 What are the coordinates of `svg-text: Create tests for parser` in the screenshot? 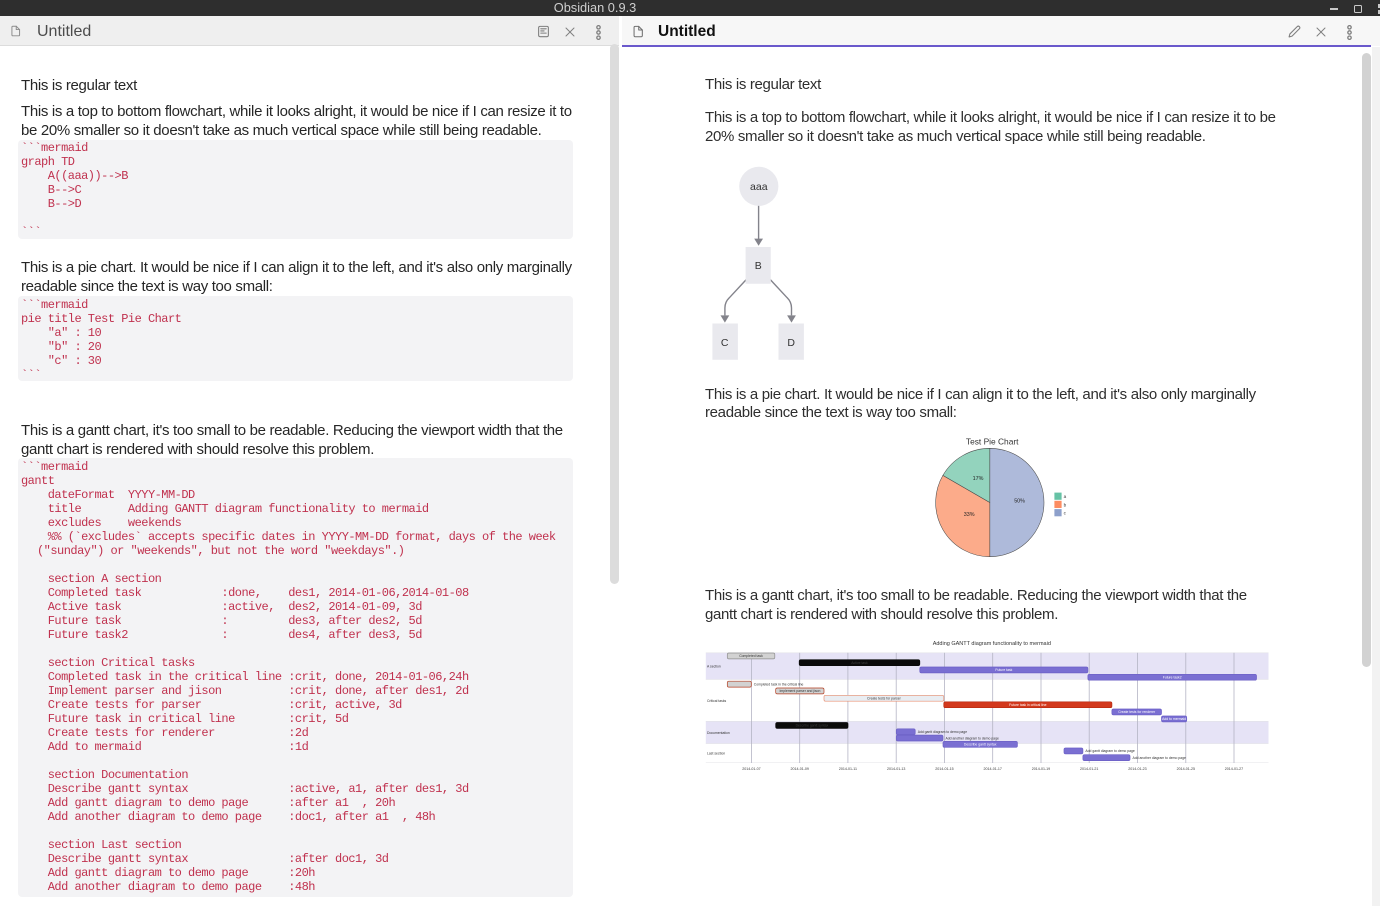 It's located at (884, 699).